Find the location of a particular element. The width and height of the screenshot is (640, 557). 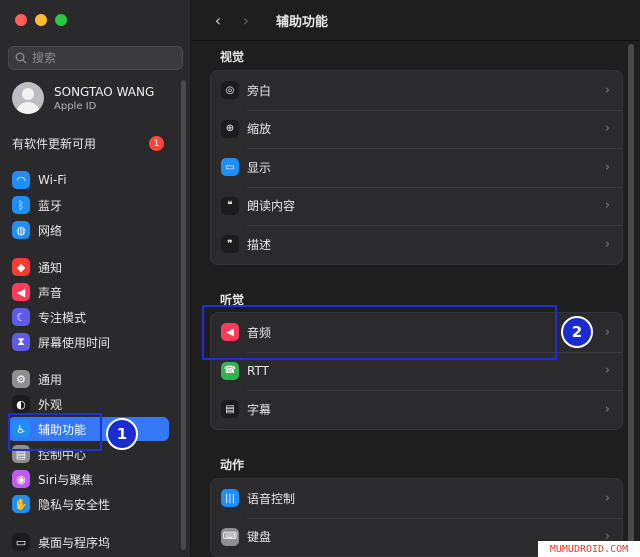

toolbar-divider is located at coordinates (416, 40).